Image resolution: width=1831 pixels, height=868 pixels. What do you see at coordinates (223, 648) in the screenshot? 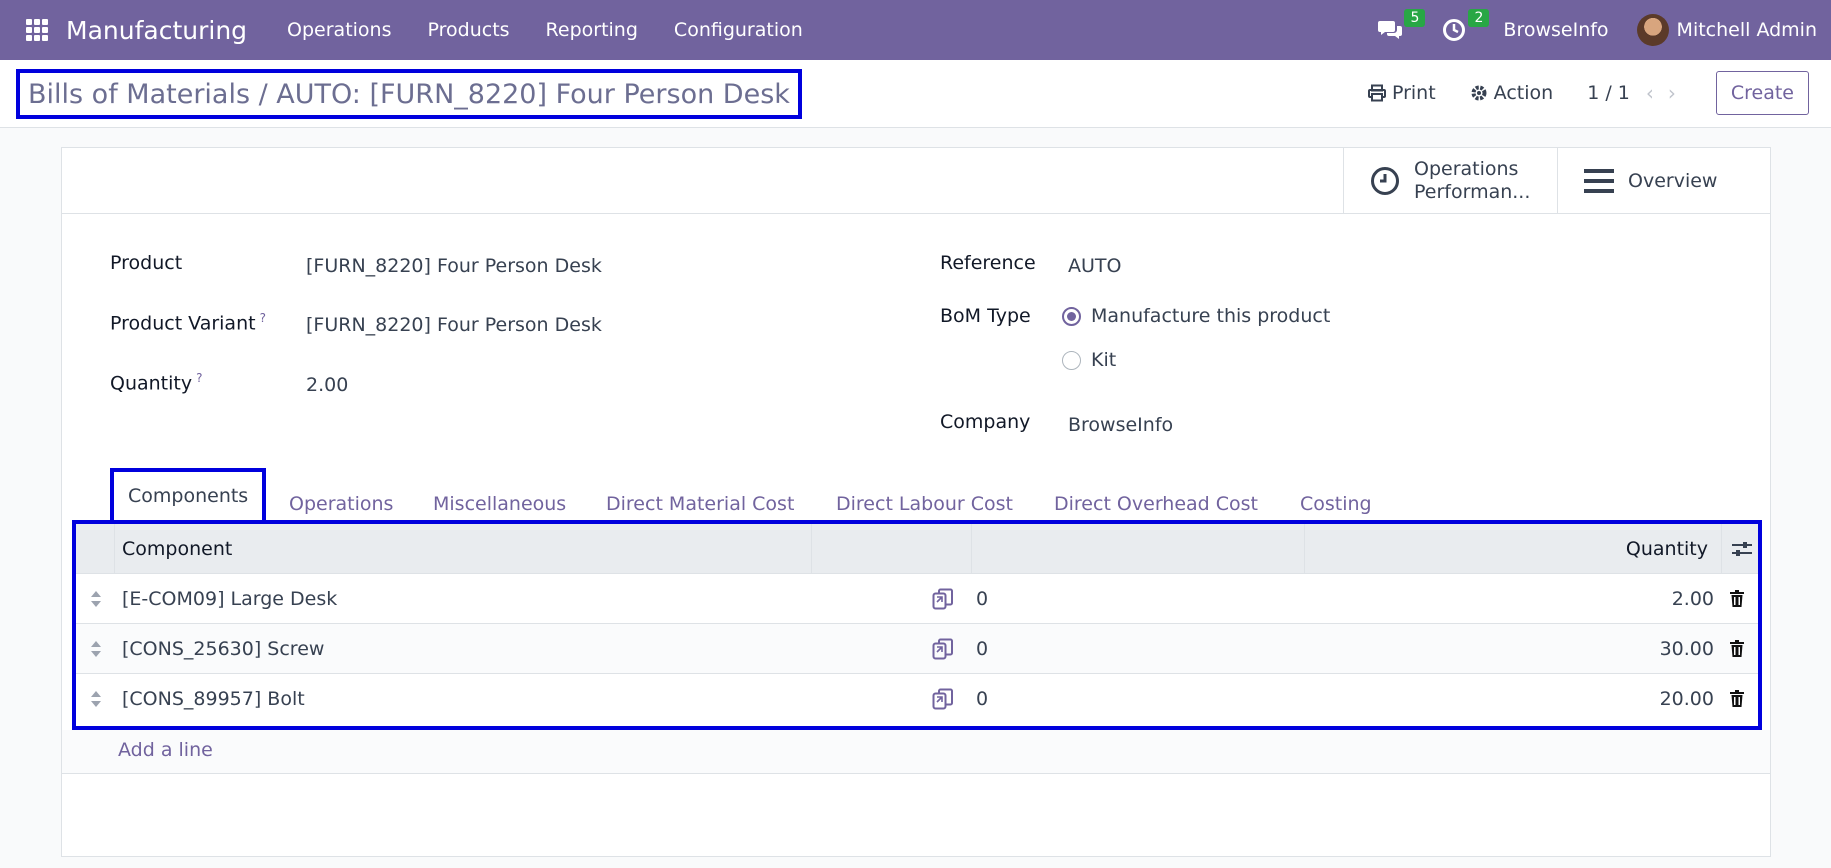
I see `component-cell: [CONS_25630] Screw` at bounding box center [223, 648].